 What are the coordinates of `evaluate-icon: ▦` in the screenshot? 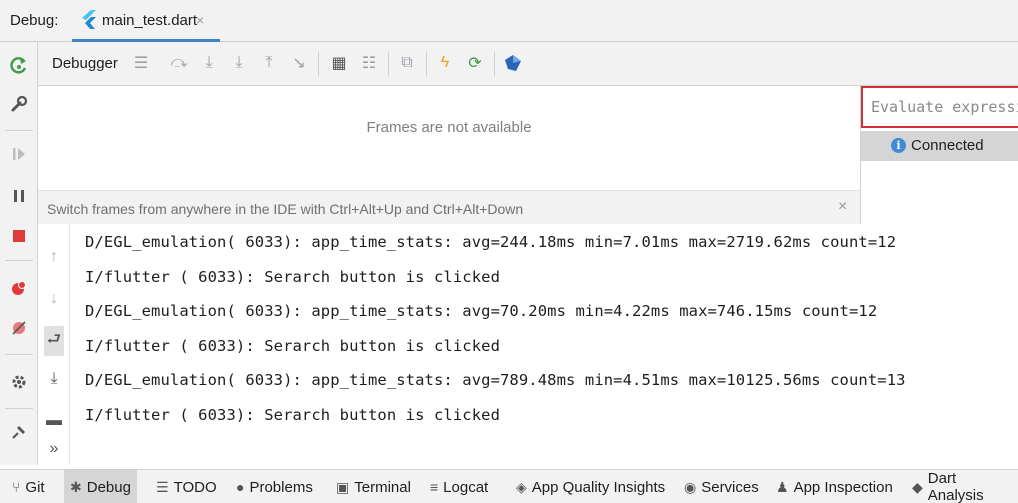 It's located at (339, 63).